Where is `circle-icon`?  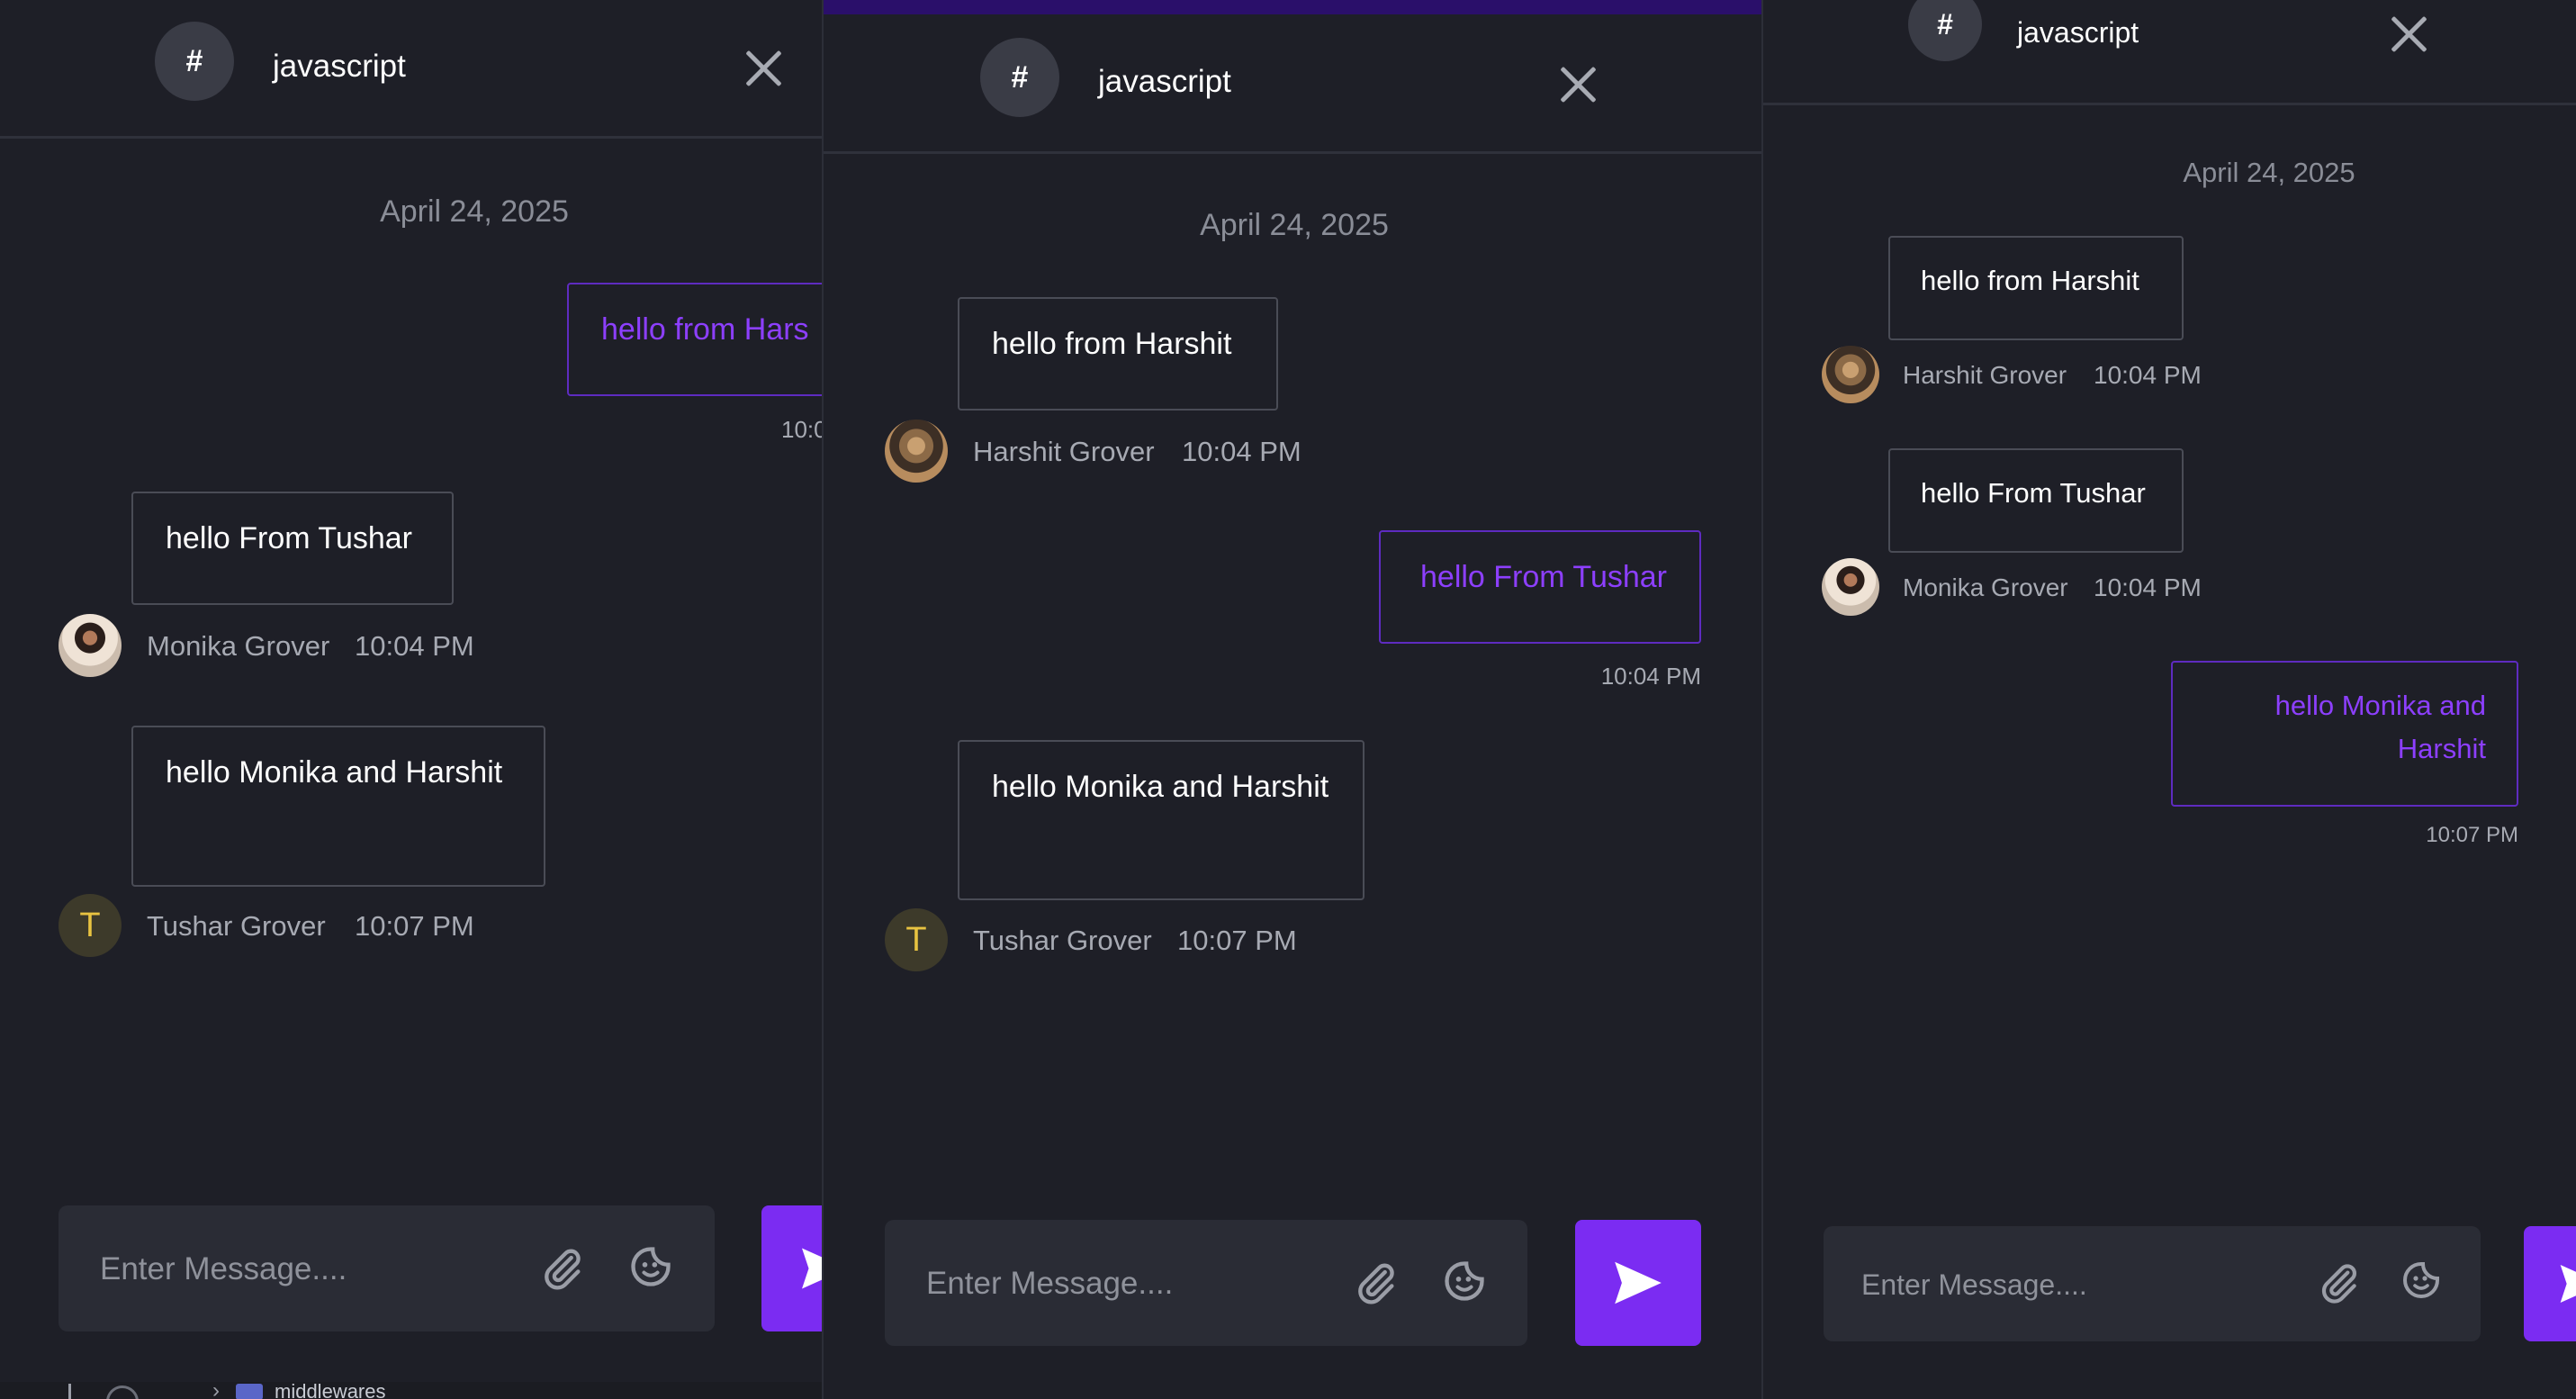
circle-icon is located at coordinates (122, 1392).